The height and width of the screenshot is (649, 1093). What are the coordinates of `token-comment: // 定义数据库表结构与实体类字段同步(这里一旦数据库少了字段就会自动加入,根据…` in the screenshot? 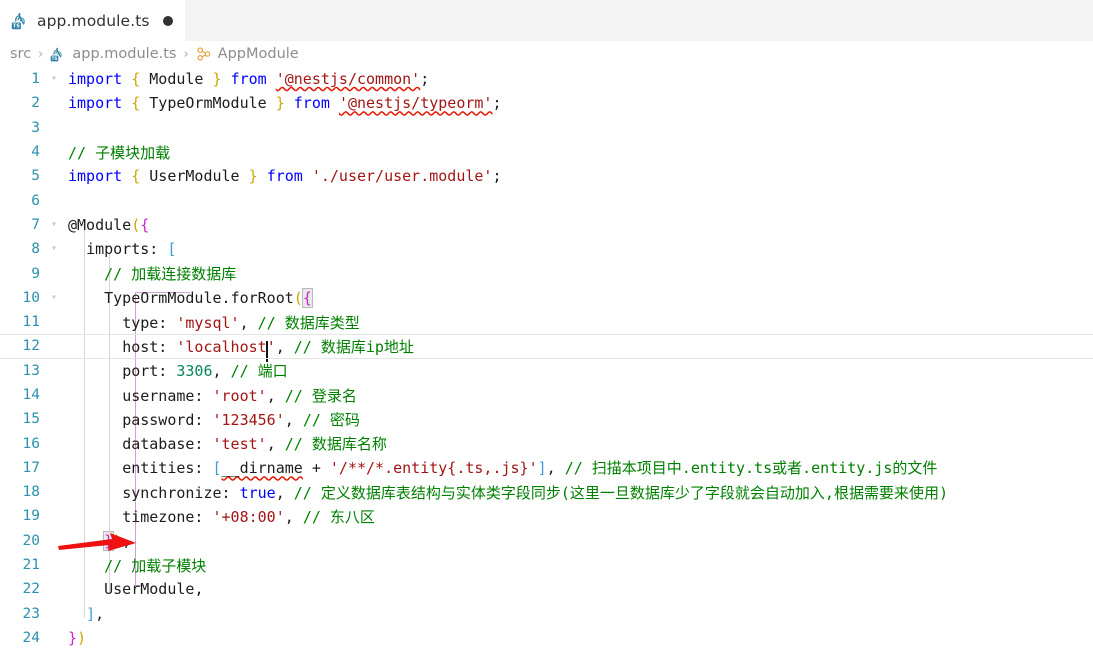 It's located at (620, 492).